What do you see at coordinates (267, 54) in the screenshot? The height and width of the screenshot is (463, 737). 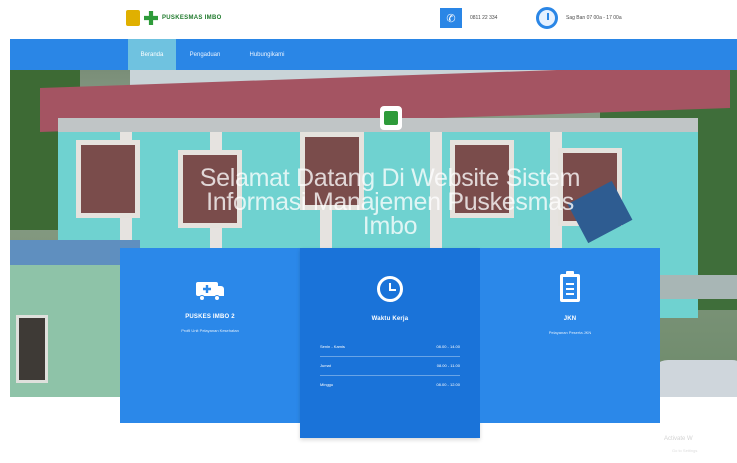 I see `nav-item-hubungi-kami: Hubungikami` at bounding box center [267, 54].